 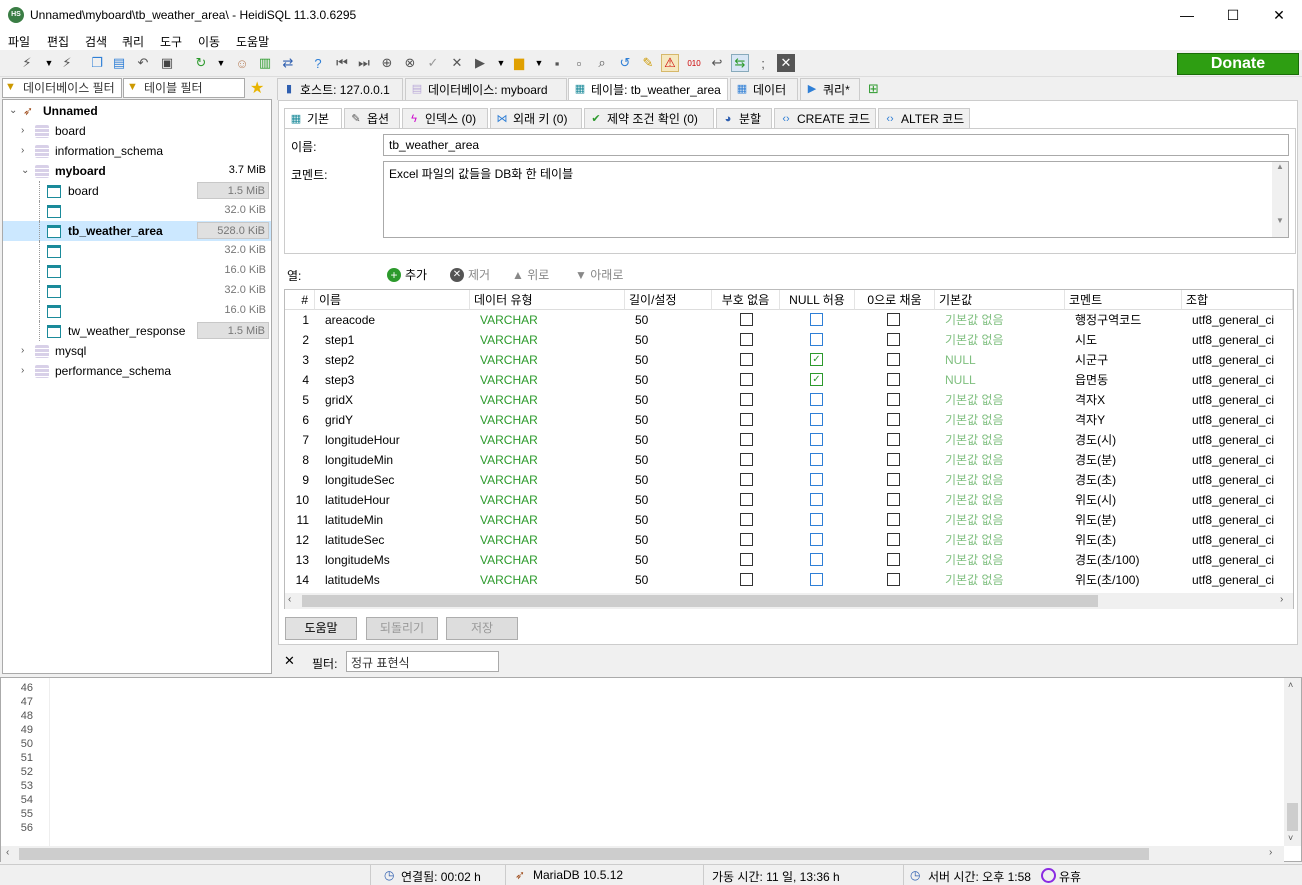 What do you see at coordinates (26, 171) in the screenshot?
I see `chevron-down-icon: ⌄` at bounding box center [26, 171].